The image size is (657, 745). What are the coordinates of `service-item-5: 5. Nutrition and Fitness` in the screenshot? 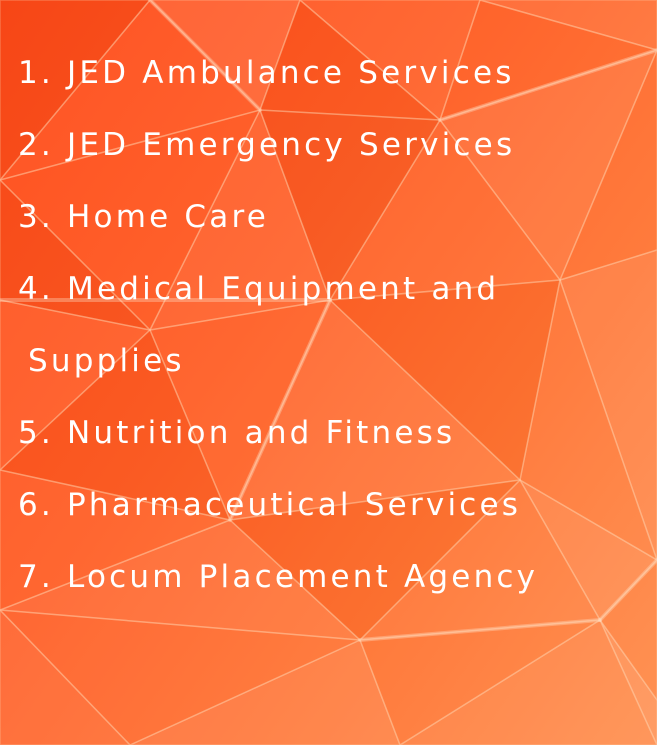 It's located at (278, 433).